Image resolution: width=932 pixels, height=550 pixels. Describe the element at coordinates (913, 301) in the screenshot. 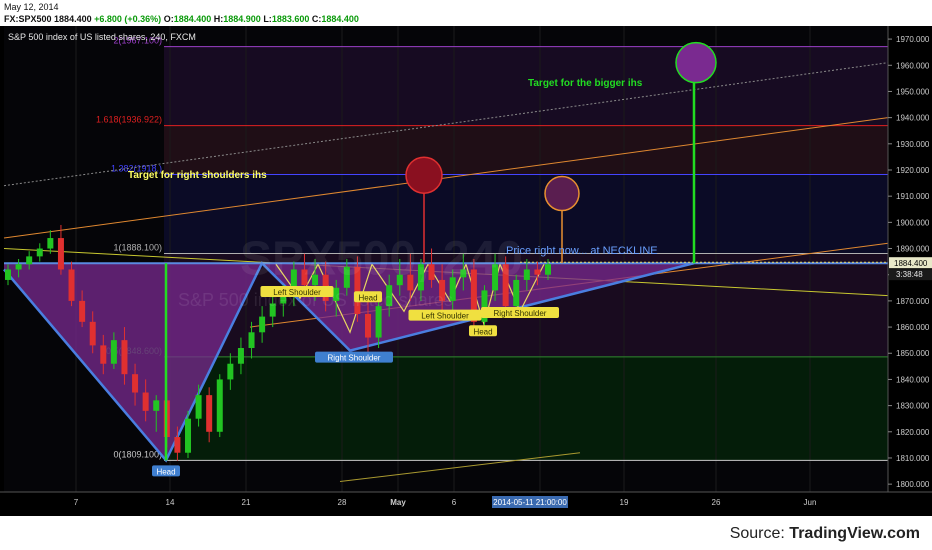

I see `y-tick-label: 1870.000` at that location.